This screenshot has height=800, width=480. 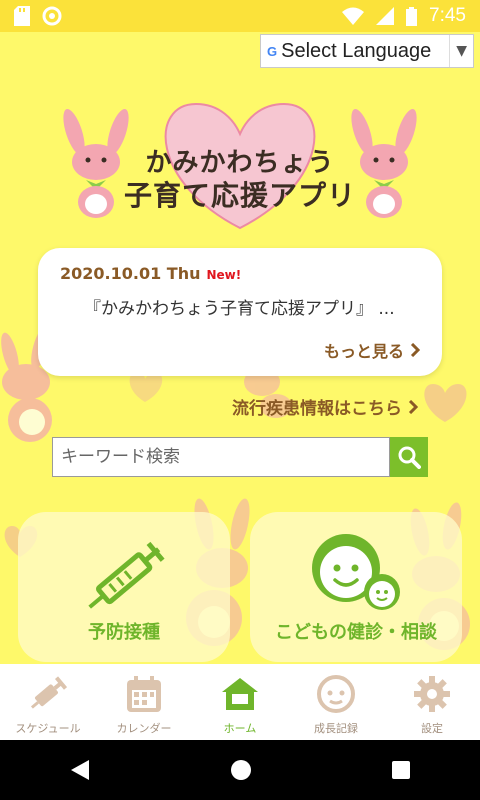 What do you see at coordinates (461, 51) in the screenshot?
I see `dropdown-arrow-icon: ▼` at bounding box center [461, 51].